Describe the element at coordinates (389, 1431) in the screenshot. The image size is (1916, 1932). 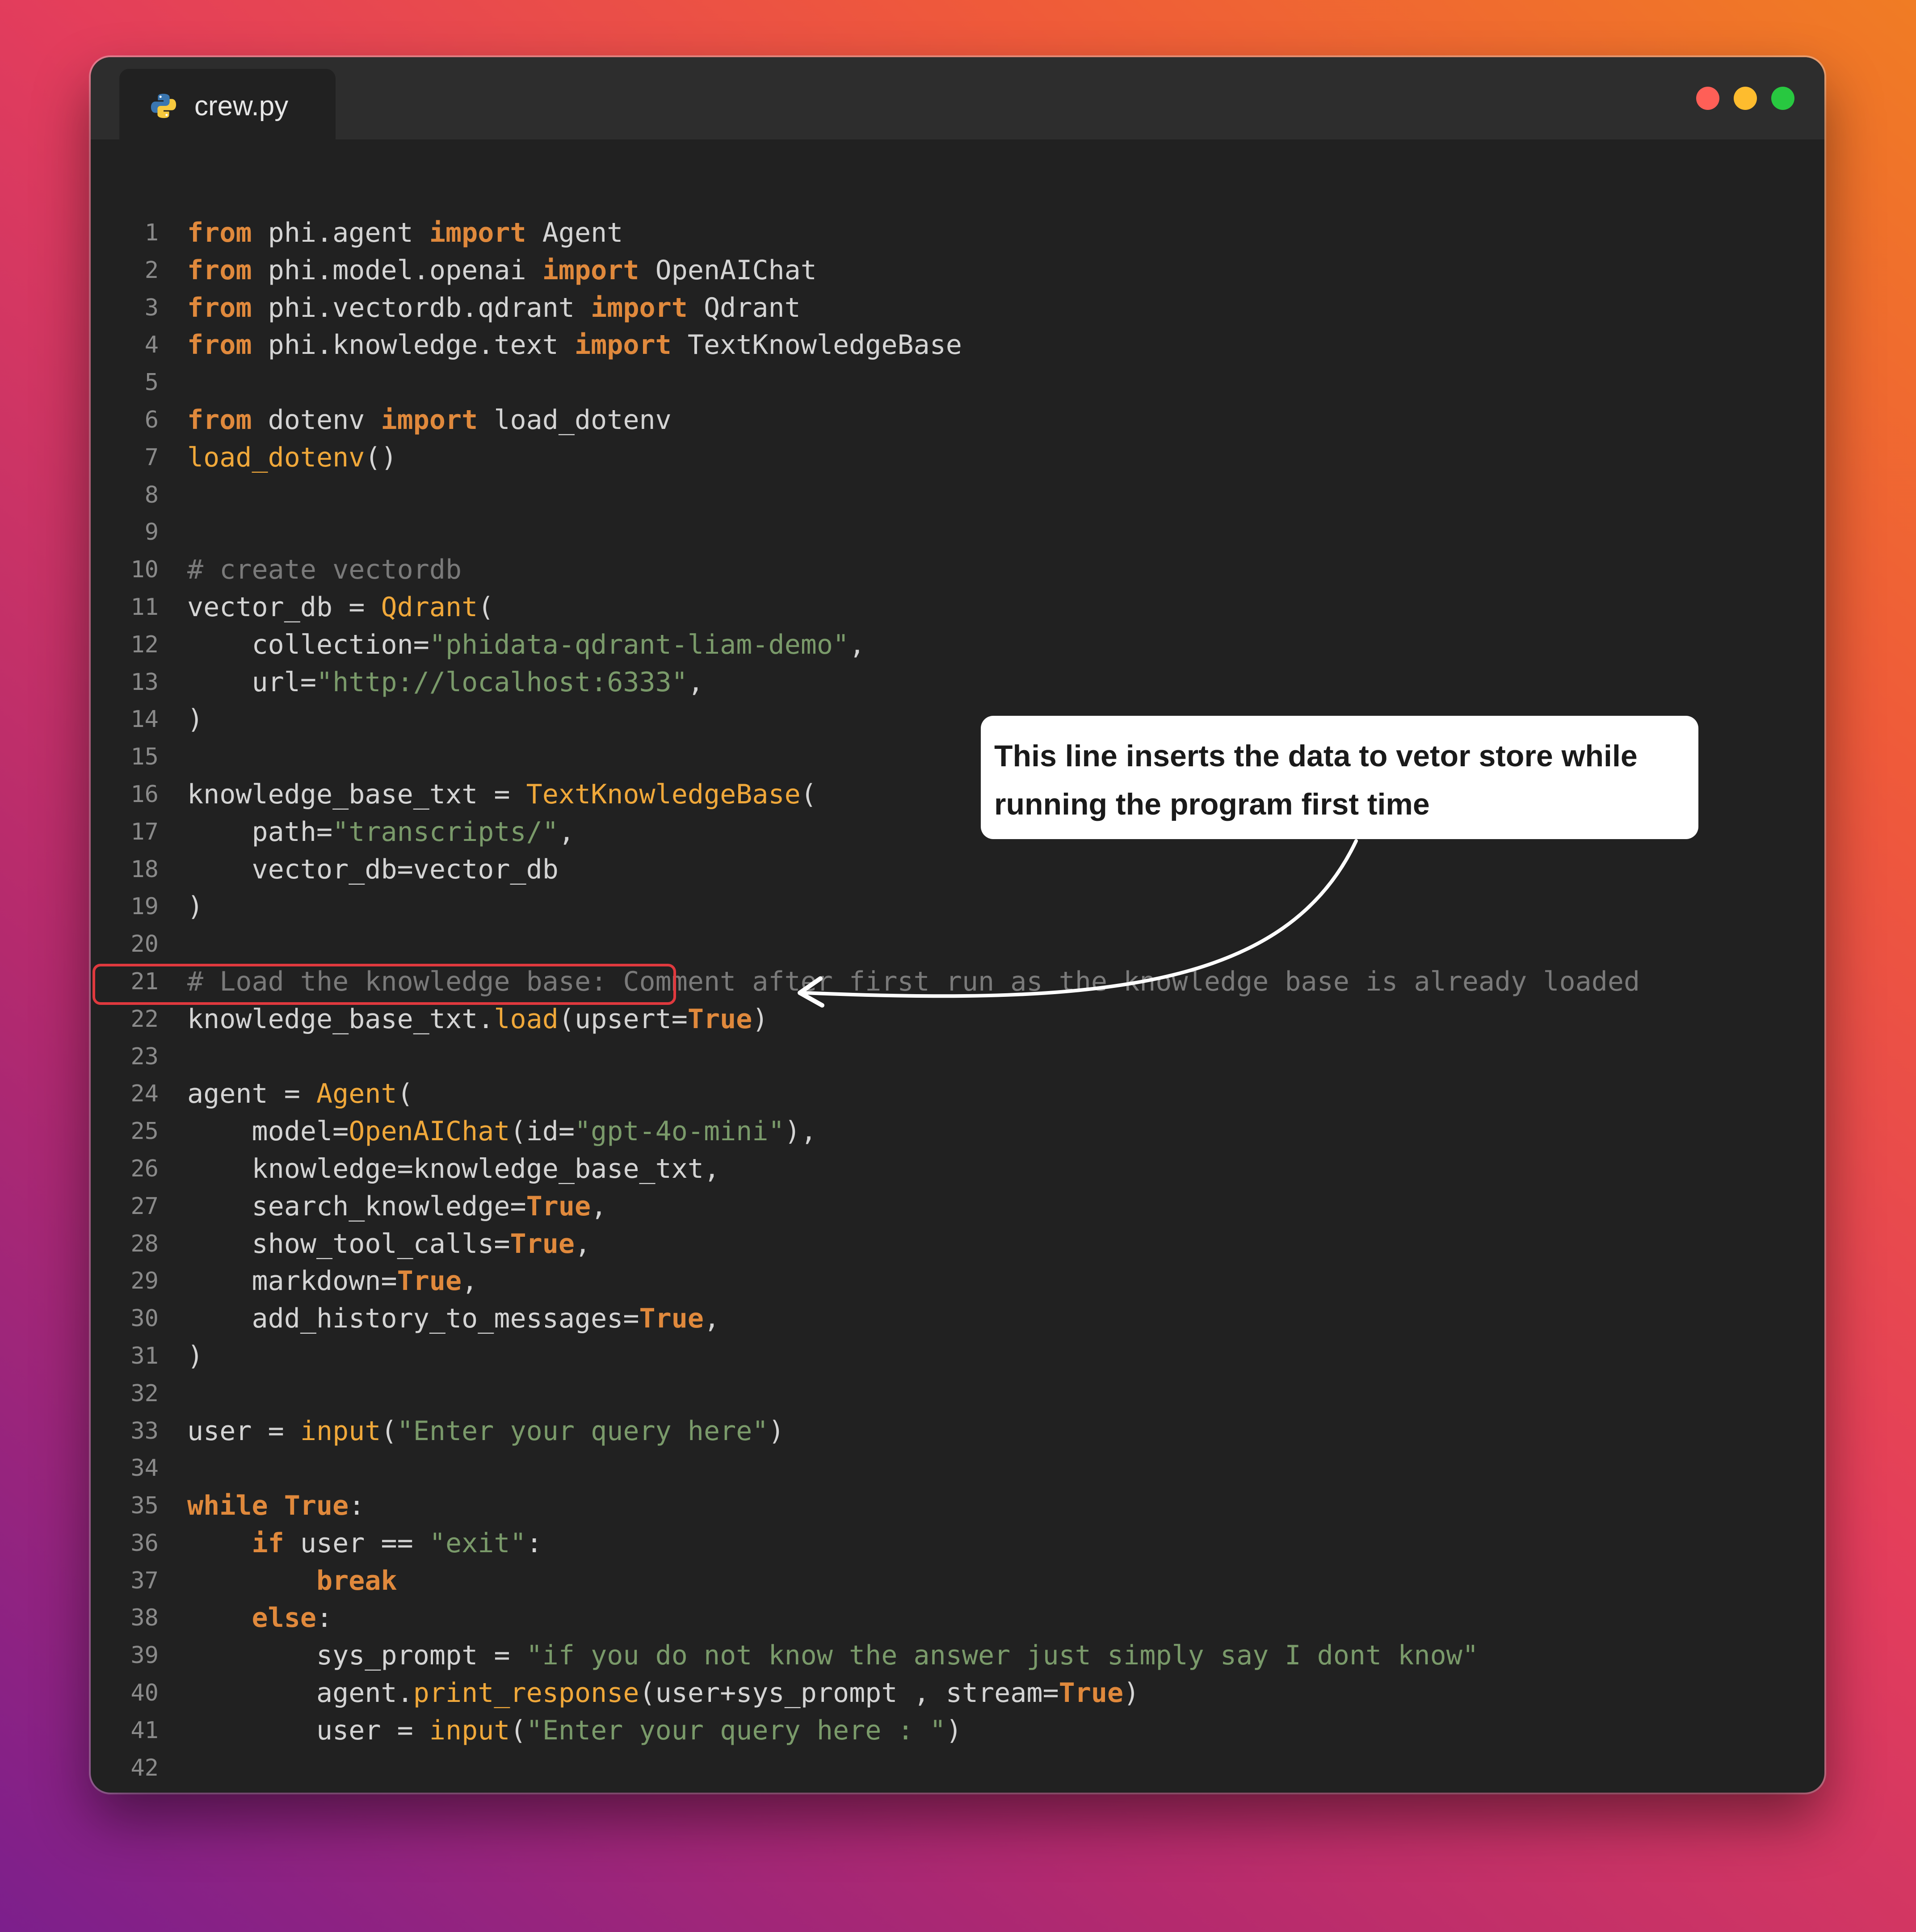
I see `code-token: (` at that location.